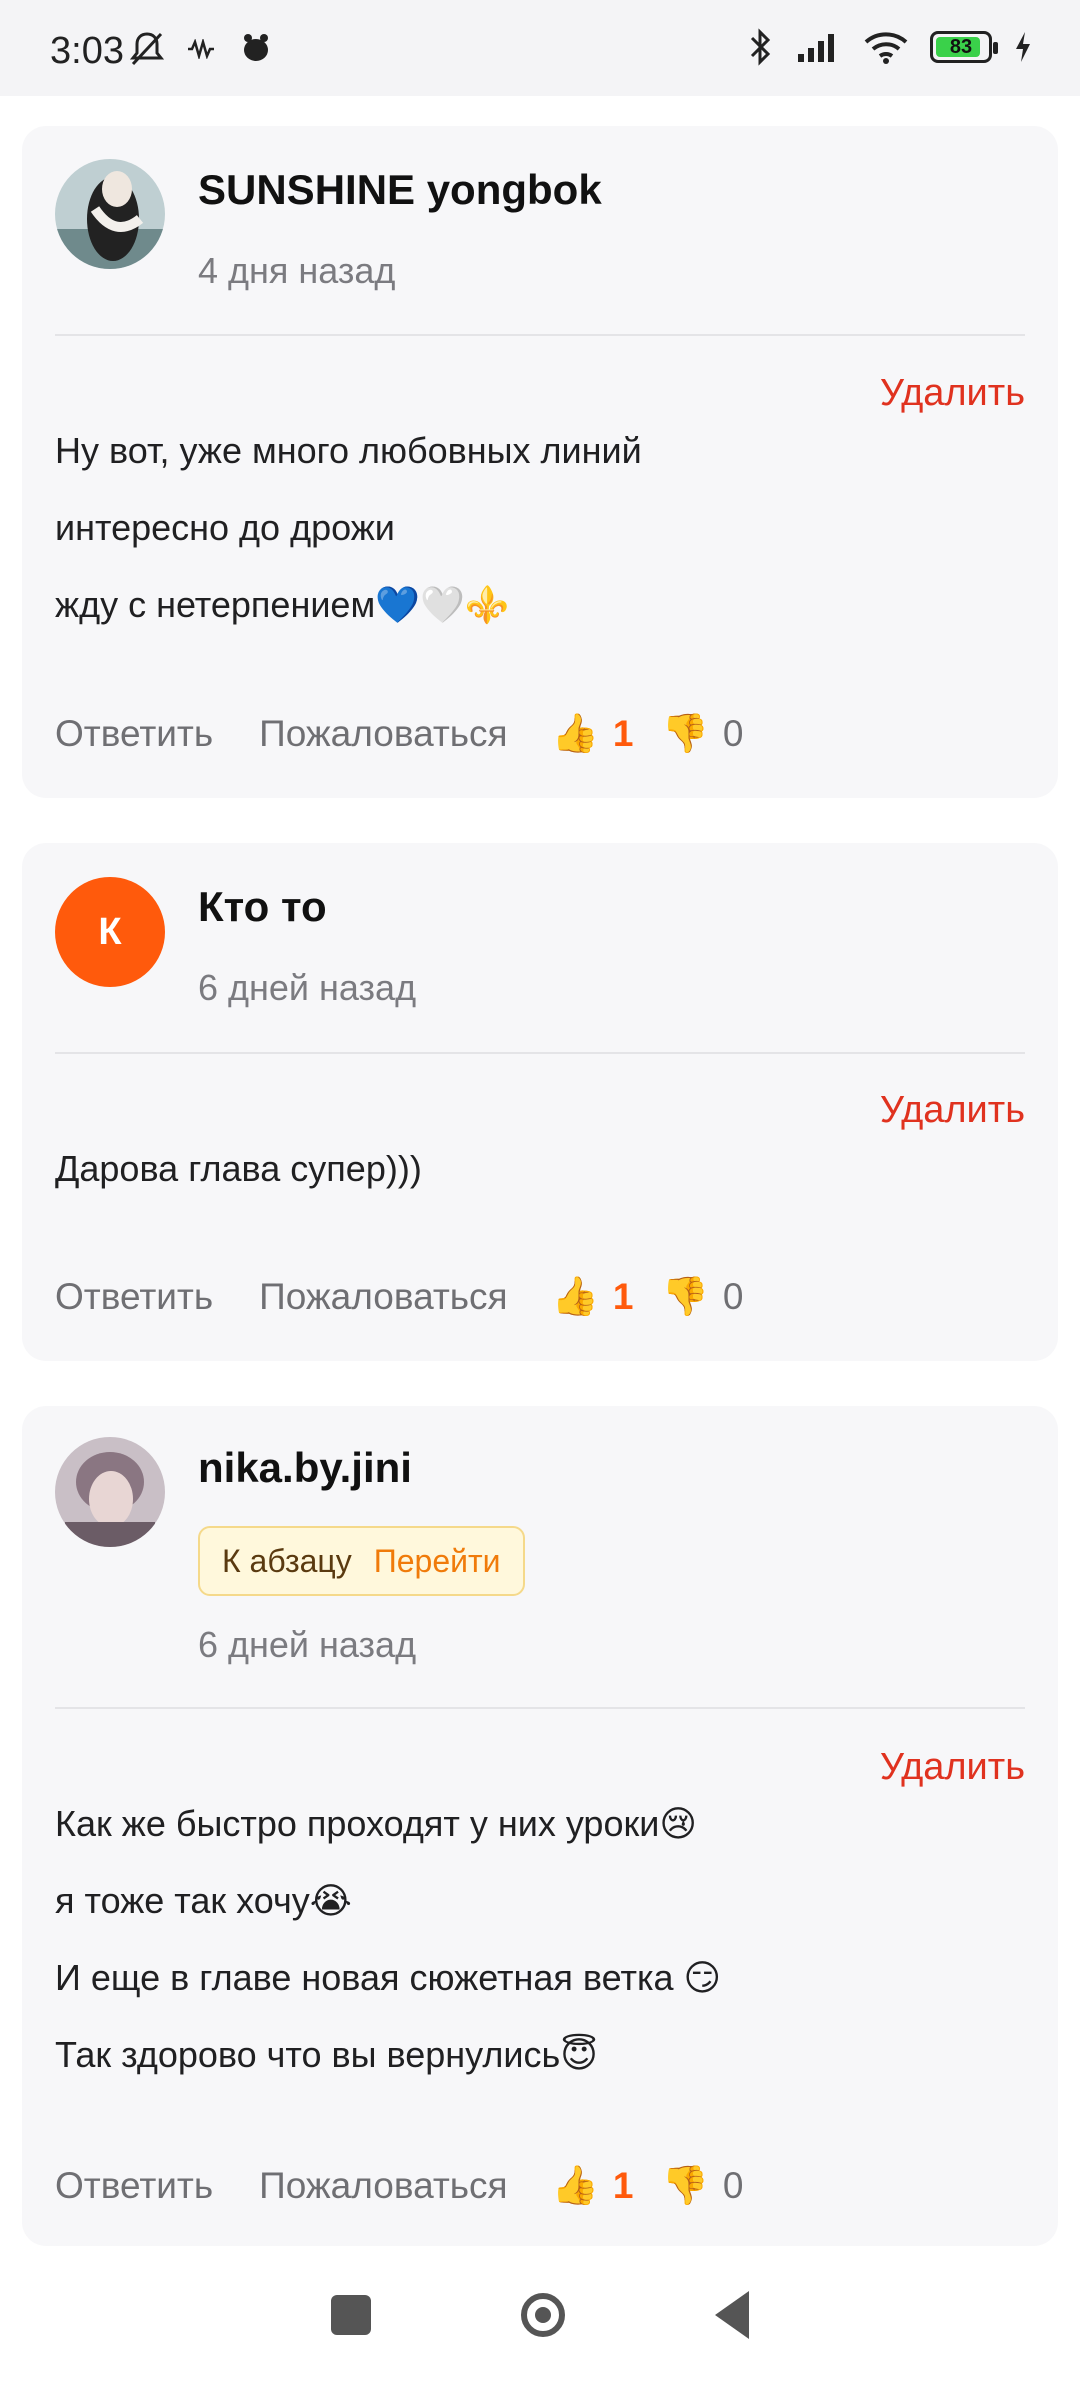  What do you see at coordinates (816, 48) in the screenshot?
I see `signal-icon` at bounding box center [816, 48].